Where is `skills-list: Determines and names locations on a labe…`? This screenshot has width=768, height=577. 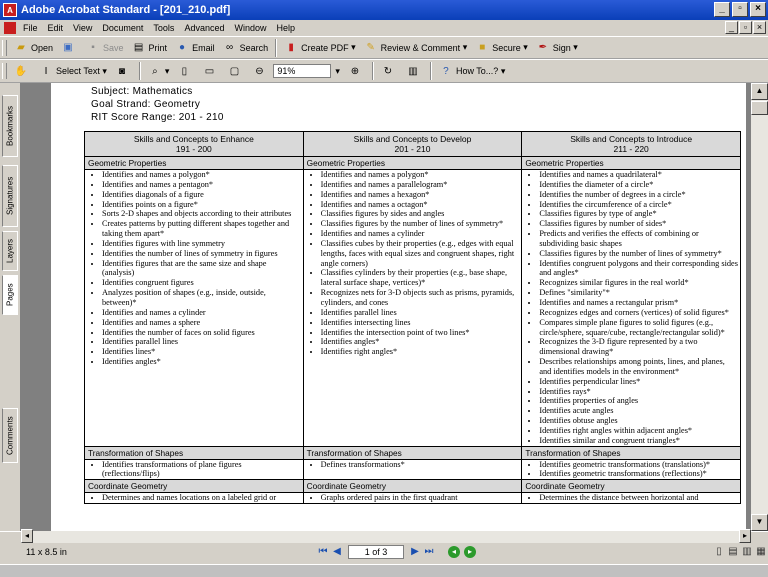 skills-list: Determines and names locations on a labe… is located at coordinates (194, 498).